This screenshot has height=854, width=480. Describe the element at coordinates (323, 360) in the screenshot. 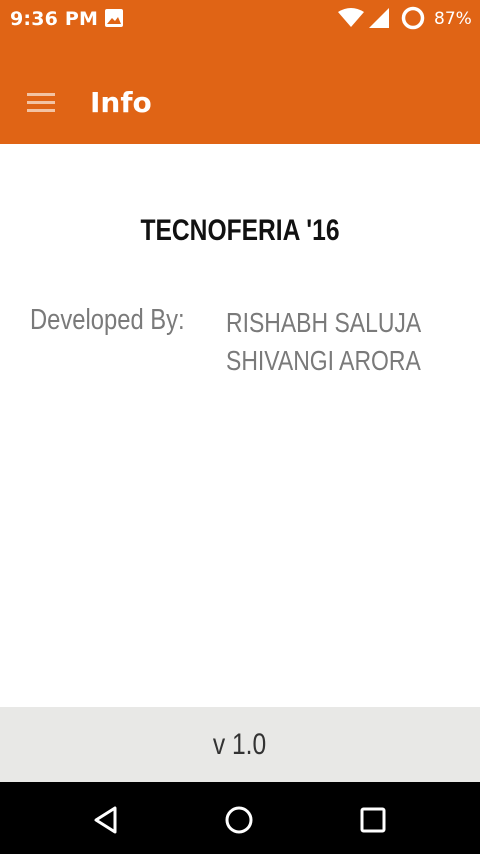

I see `developer-name: SHIVANGI ARORA` at that location.